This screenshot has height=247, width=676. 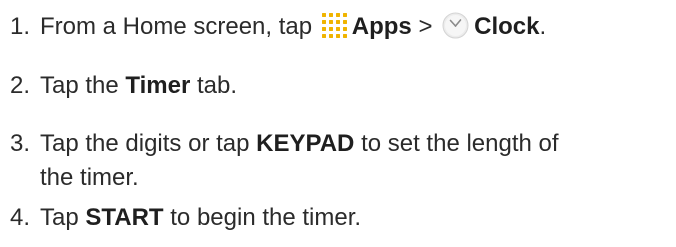 I want to click on step-text-before: Tap the, so click(x=79, y=85).